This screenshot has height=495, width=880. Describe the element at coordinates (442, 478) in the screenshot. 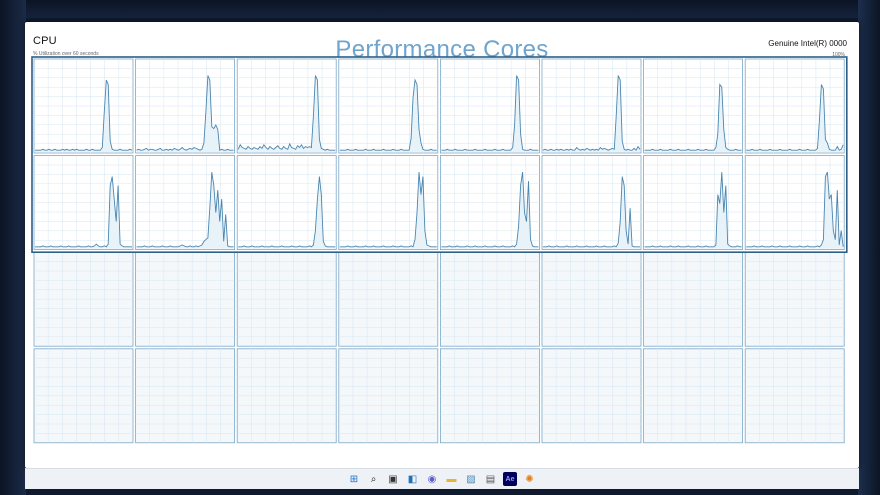

I see `taskbar: ⊞ ⌕ ▣ ◧ ◉ ▬ ▨ ▤ Ae ✺` at that location.